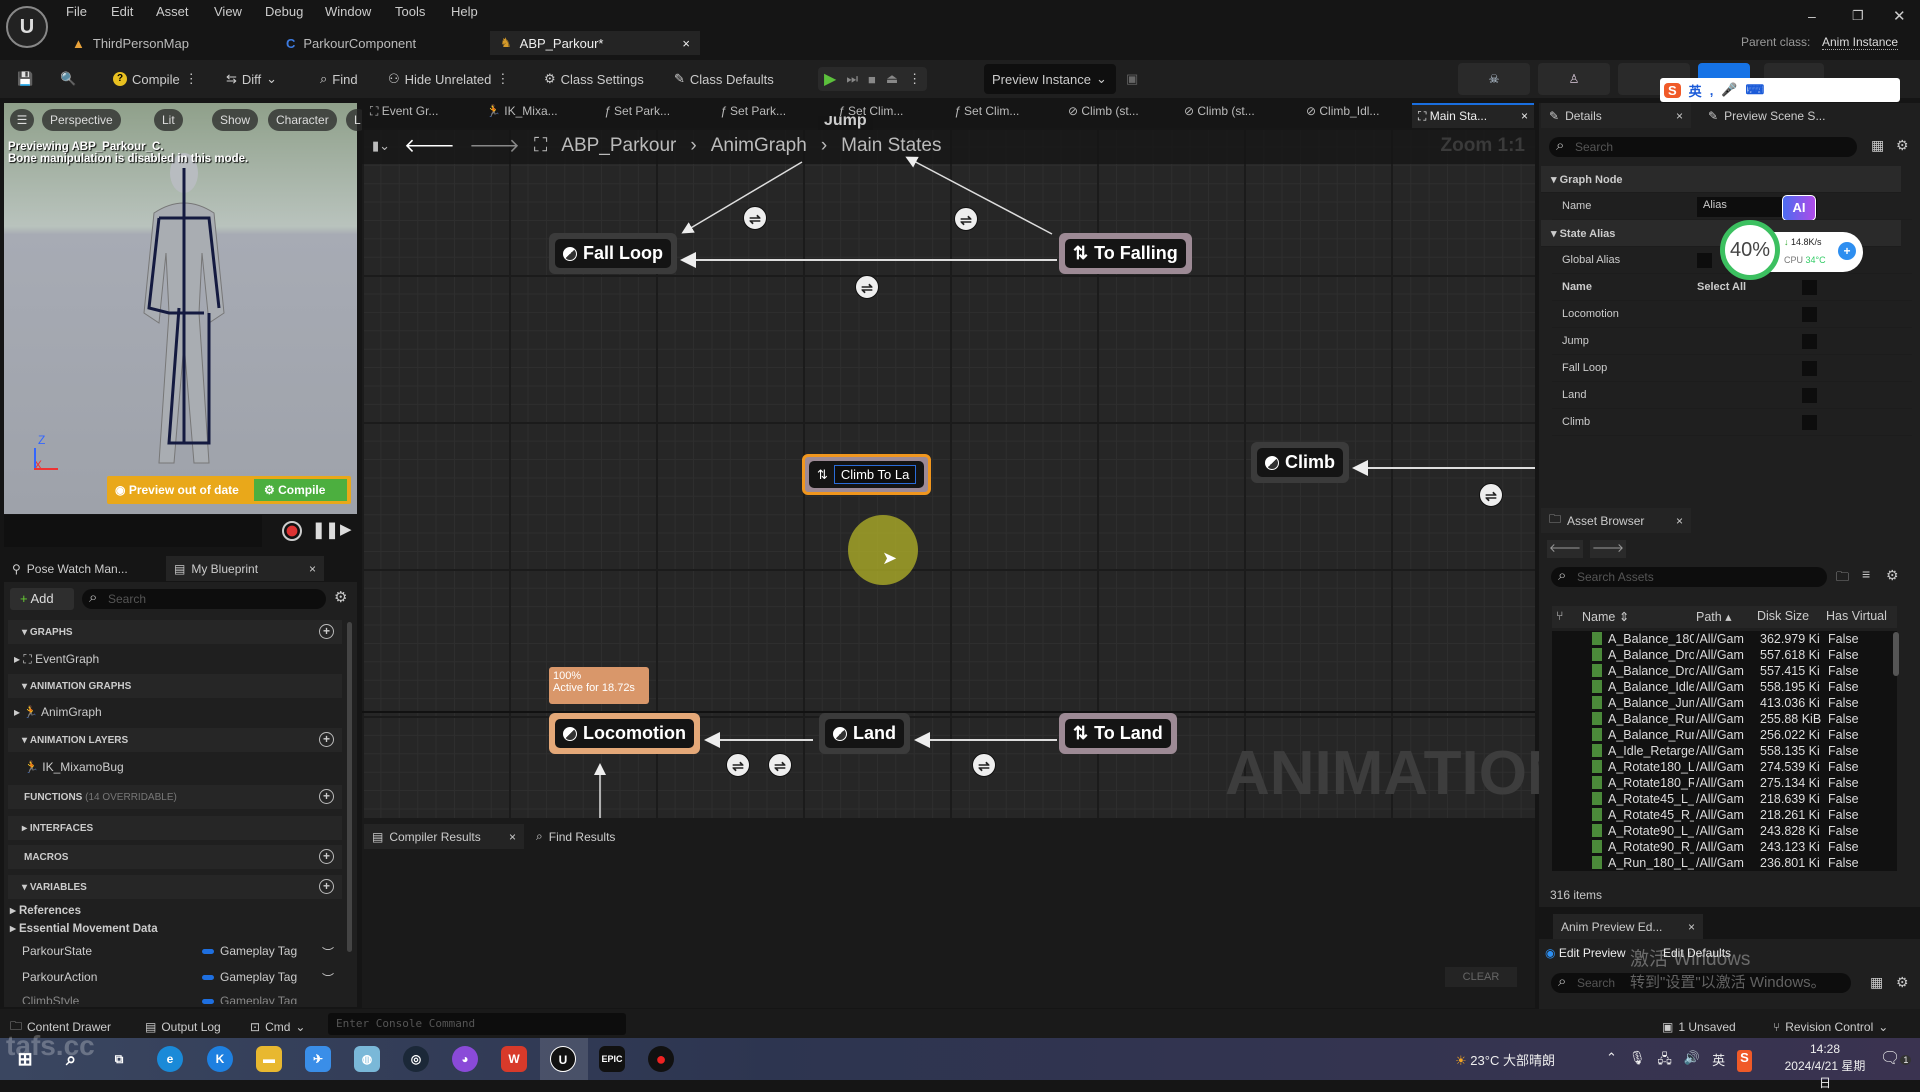 The width and height of the screenshot is (1920, 1092). Describe the element at coordinates (1724, 751) in the screenshot. I see `asset-row: A_Idle_Retarget/All/Gam 558.135 Ki False` at that location.